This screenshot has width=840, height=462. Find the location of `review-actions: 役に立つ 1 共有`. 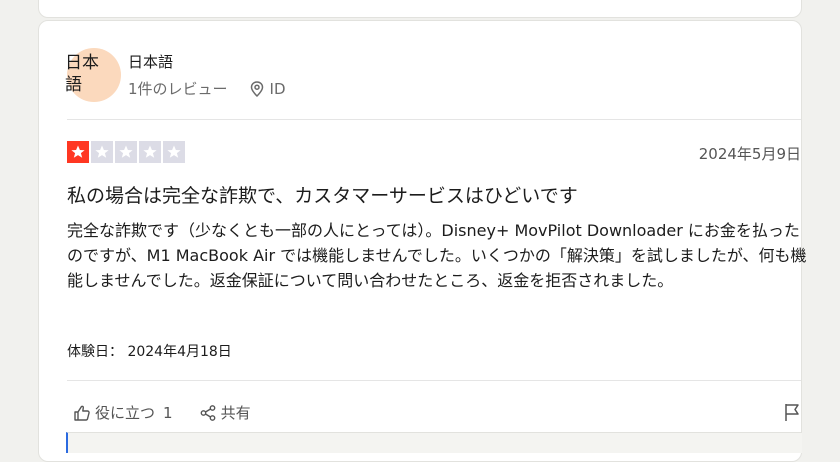

review-actions: 役に立つ 1 共有 is located at coordinates (175, 412).